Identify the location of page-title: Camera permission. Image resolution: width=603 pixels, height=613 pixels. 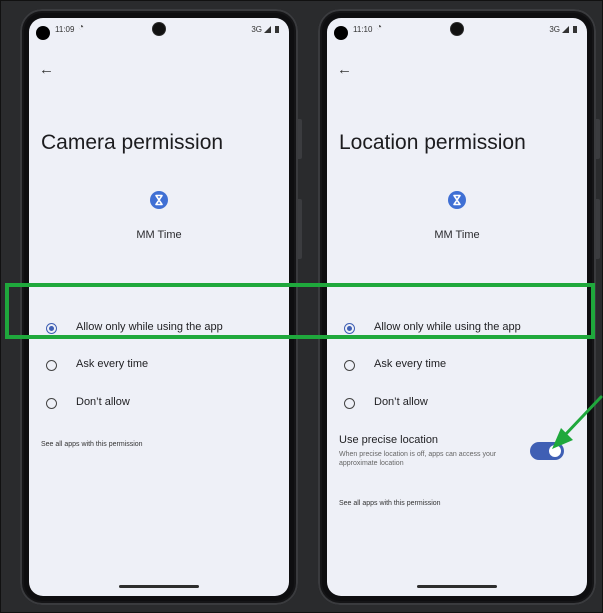
(132, 142).